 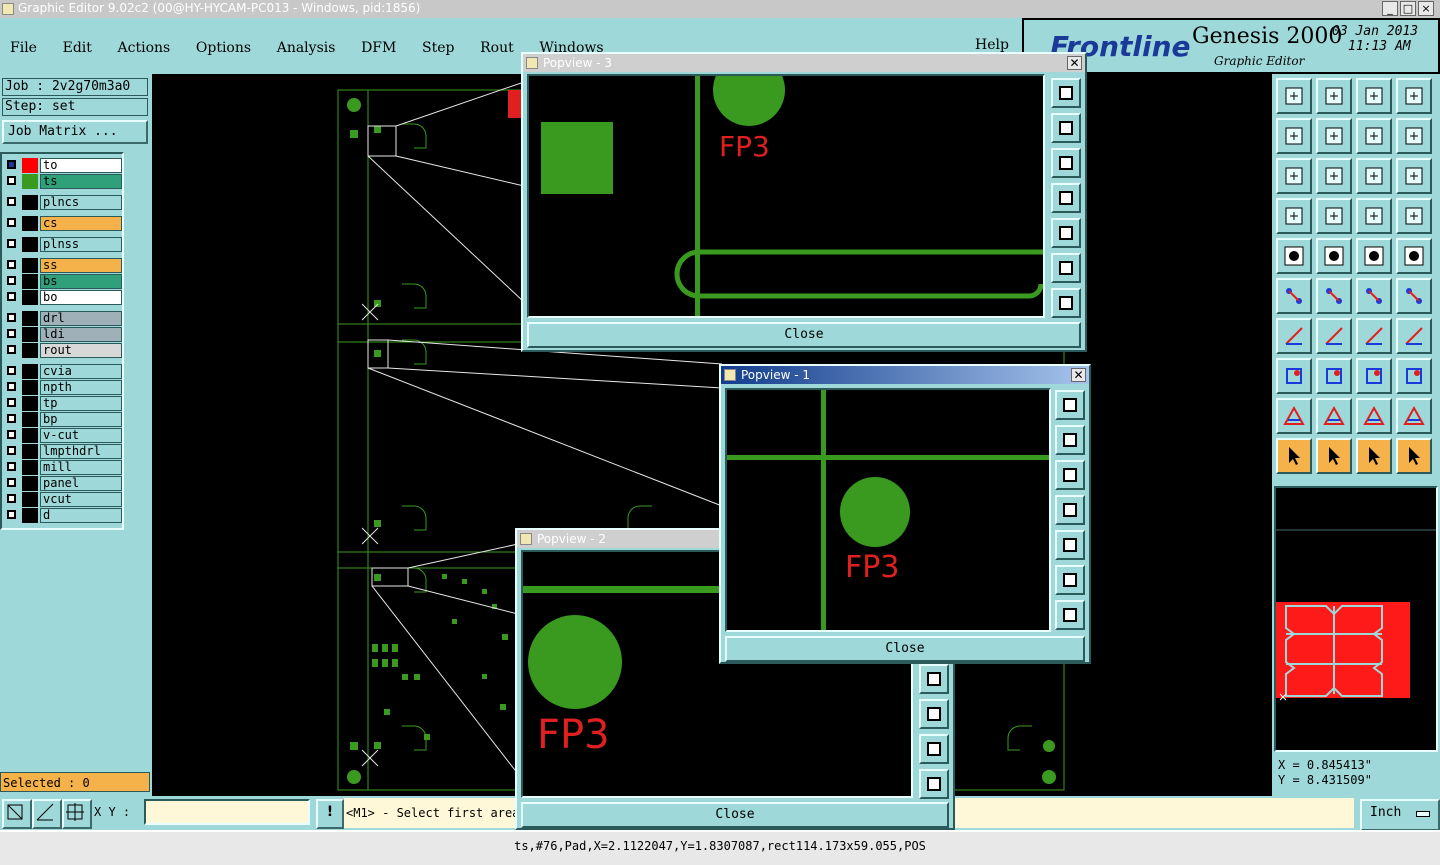 What do you see at coordinates (497, 48) in the screenshot?
I see `menu-rout: Rout` at bounding box center [497, 48].